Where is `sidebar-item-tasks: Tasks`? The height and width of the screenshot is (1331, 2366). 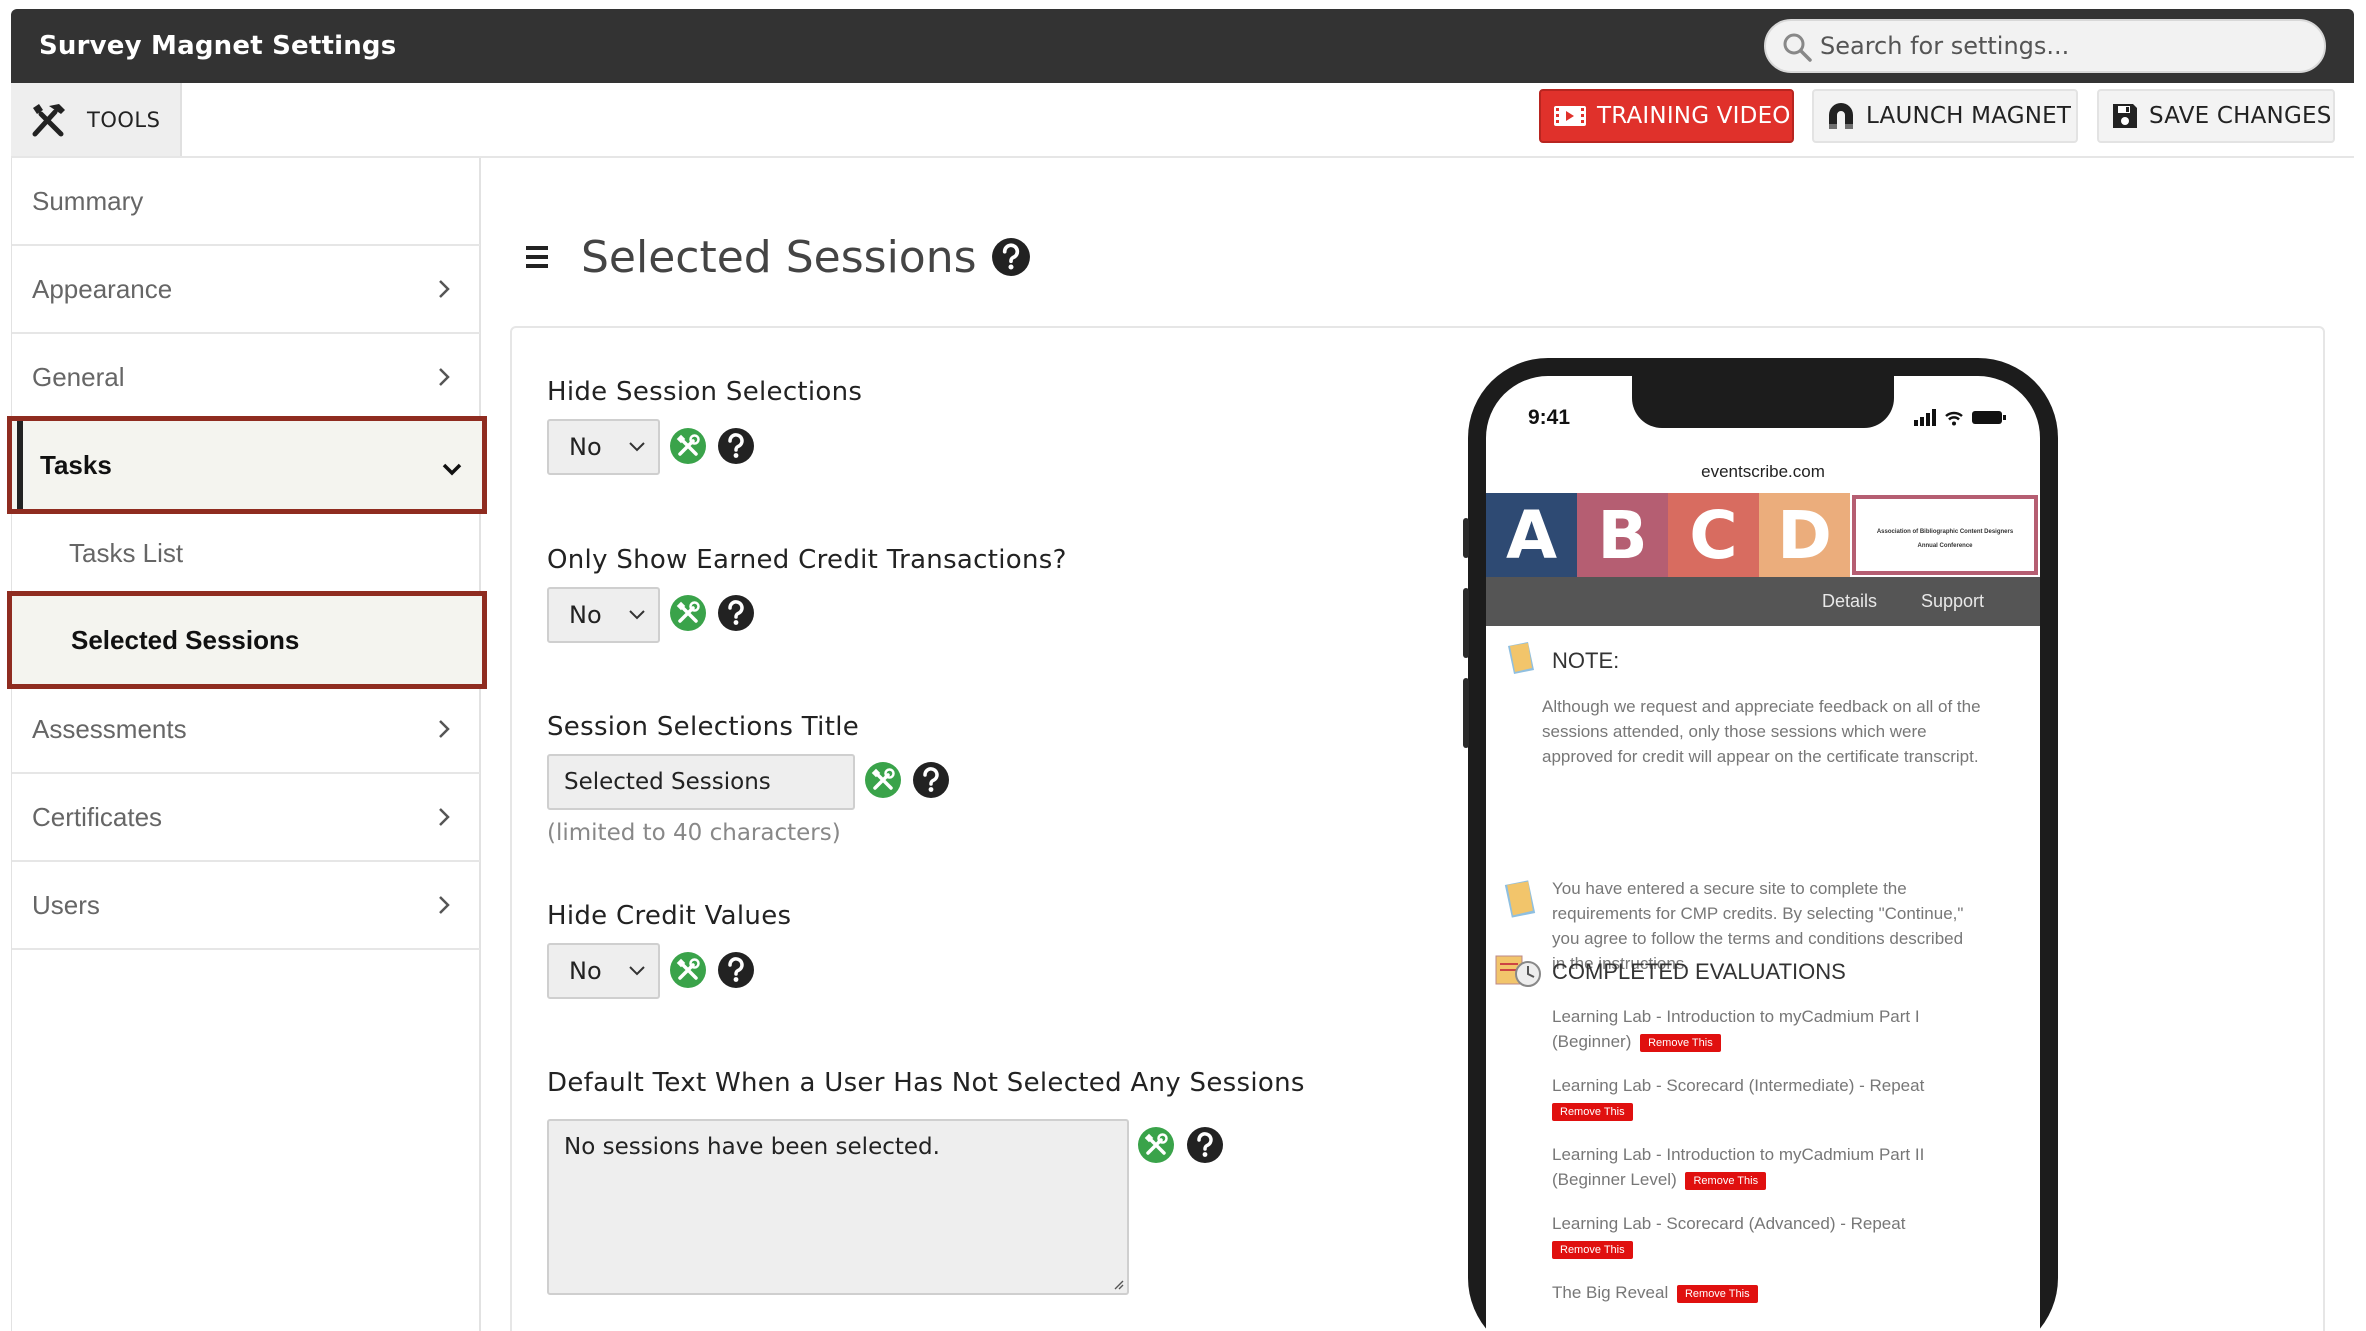
sidebar-item-tasks: Tasks is located at coordinates (247, 465).